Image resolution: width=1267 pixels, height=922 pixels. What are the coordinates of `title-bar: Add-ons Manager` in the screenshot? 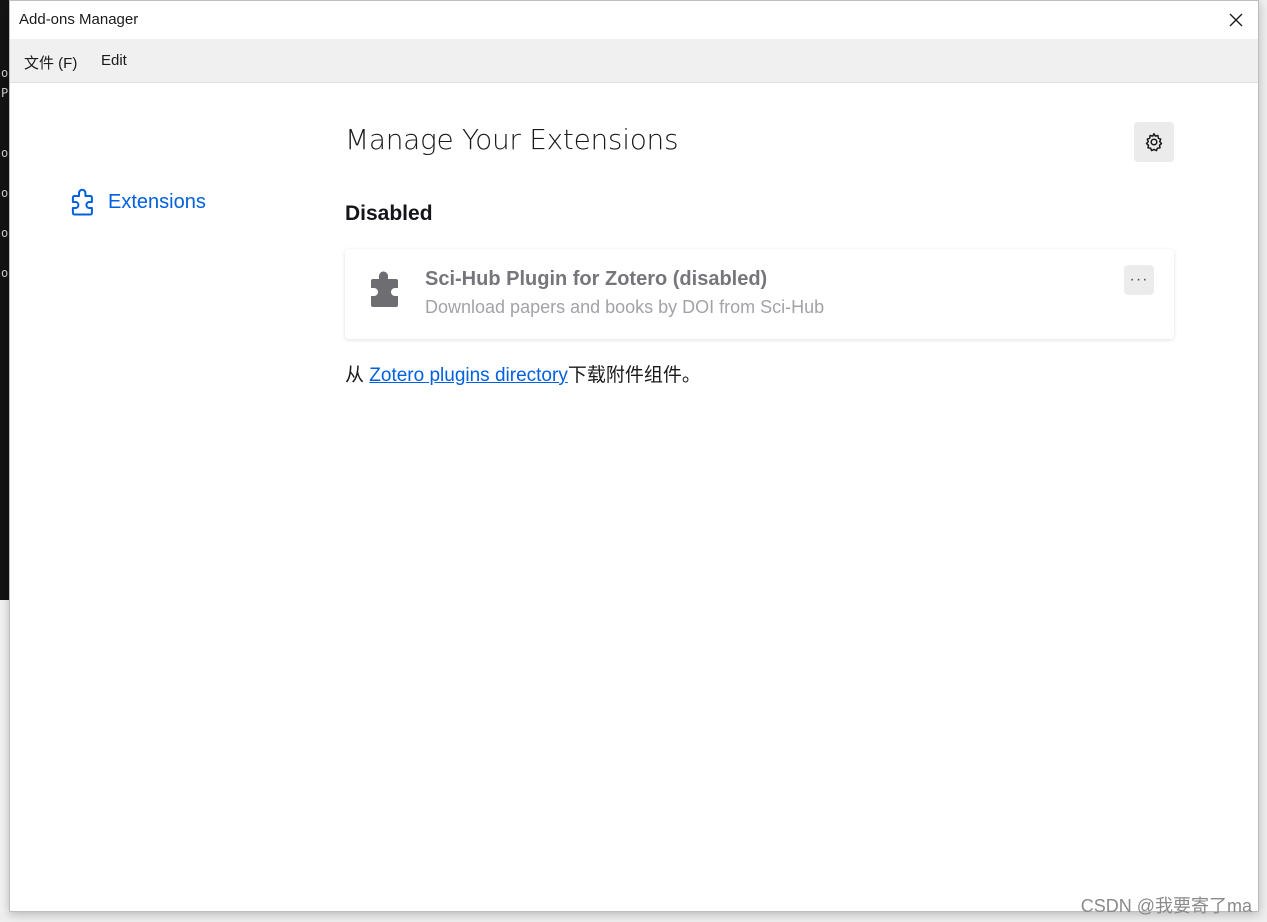 It's located at (634, 20).